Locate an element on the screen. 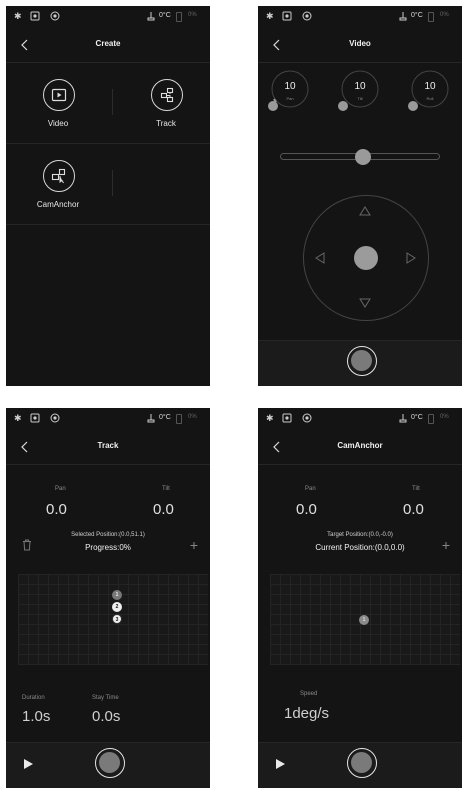 The height and width of the screenshot is (792, 468). pan-dial-value: 10 is located at coordinates (290, 86).